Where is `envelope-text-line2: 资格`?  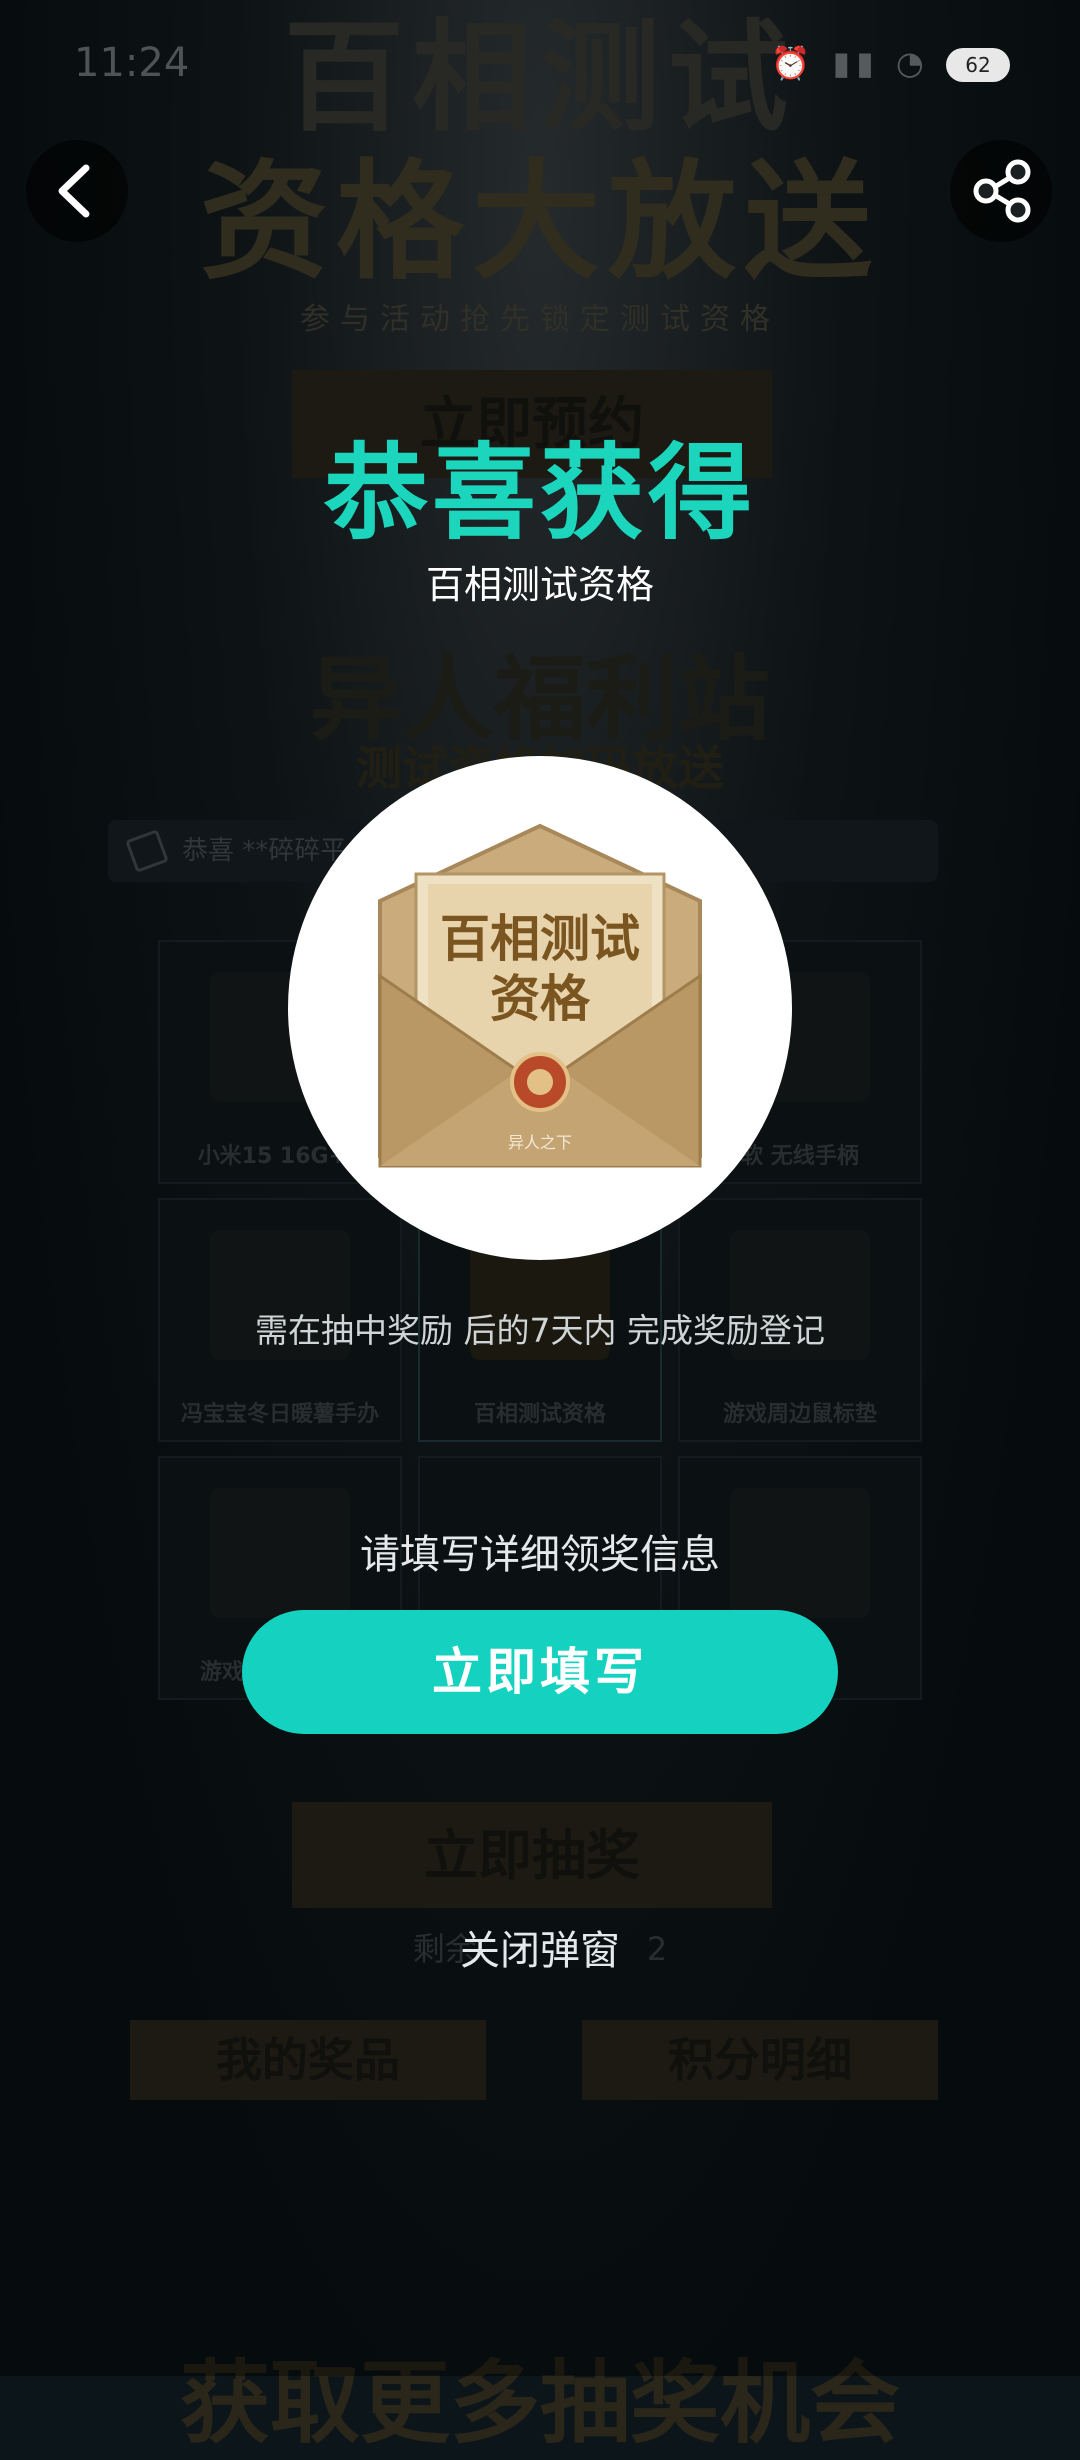
envelope-text-line2: 资格 is located at coordinates (540, 998).